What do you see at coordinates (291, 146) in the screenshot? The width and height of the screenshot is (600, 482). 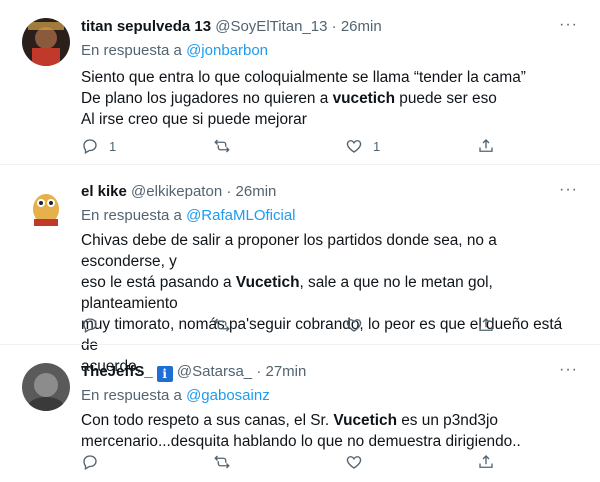 I see `tweet-actions: 1 1` at bounding box center [291, 146].